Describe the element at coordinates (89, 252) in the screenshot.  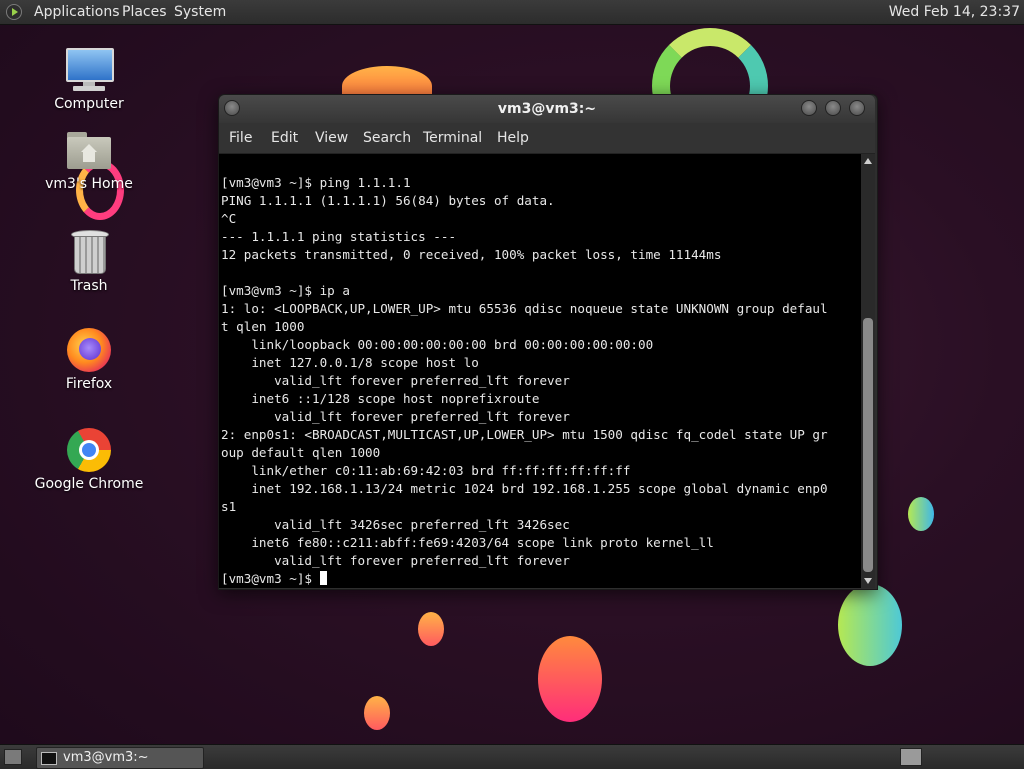
I see `trash-icon` at that location.